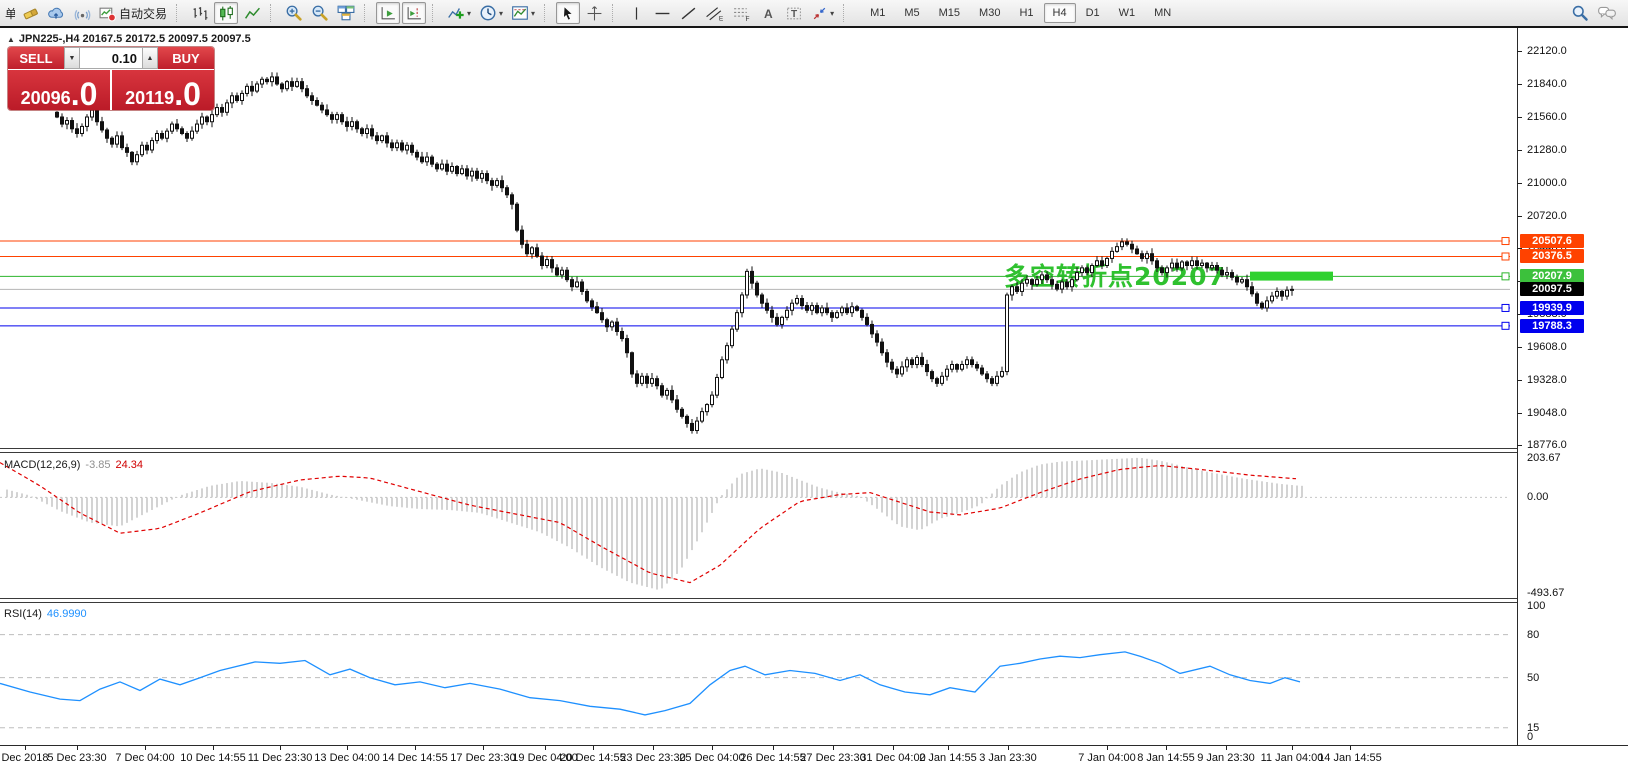  Describe the element at coordinates (822, 13) in the screenshot. I see `arrows-icon: ▾` at that location.